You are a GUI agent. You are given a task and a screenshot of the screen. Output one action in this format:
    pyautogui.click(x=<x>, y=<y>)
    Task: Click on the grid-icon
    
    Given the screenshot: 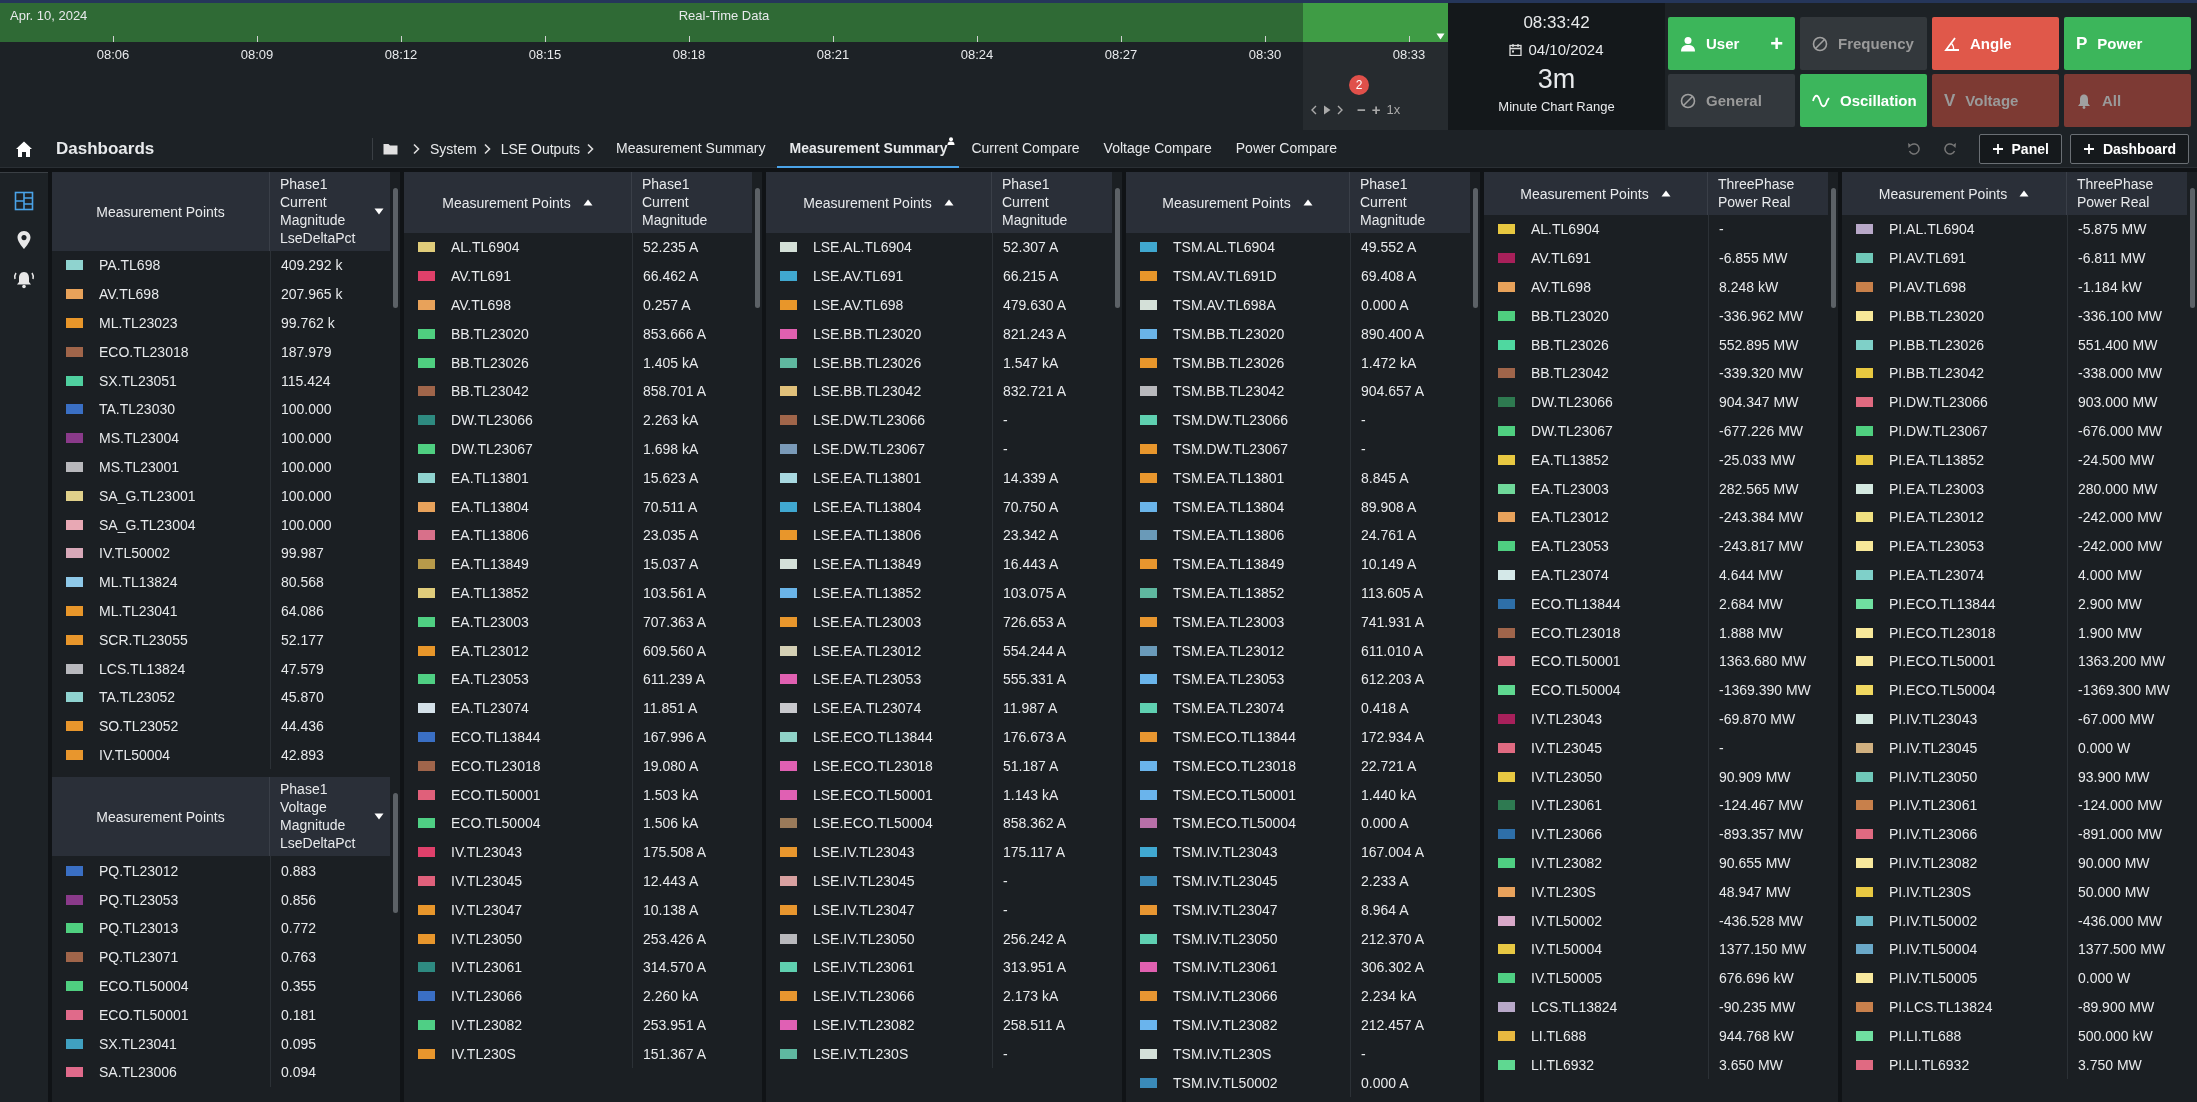 What is the action you would take?
    pyautogui.click(x=24, y=201)
    